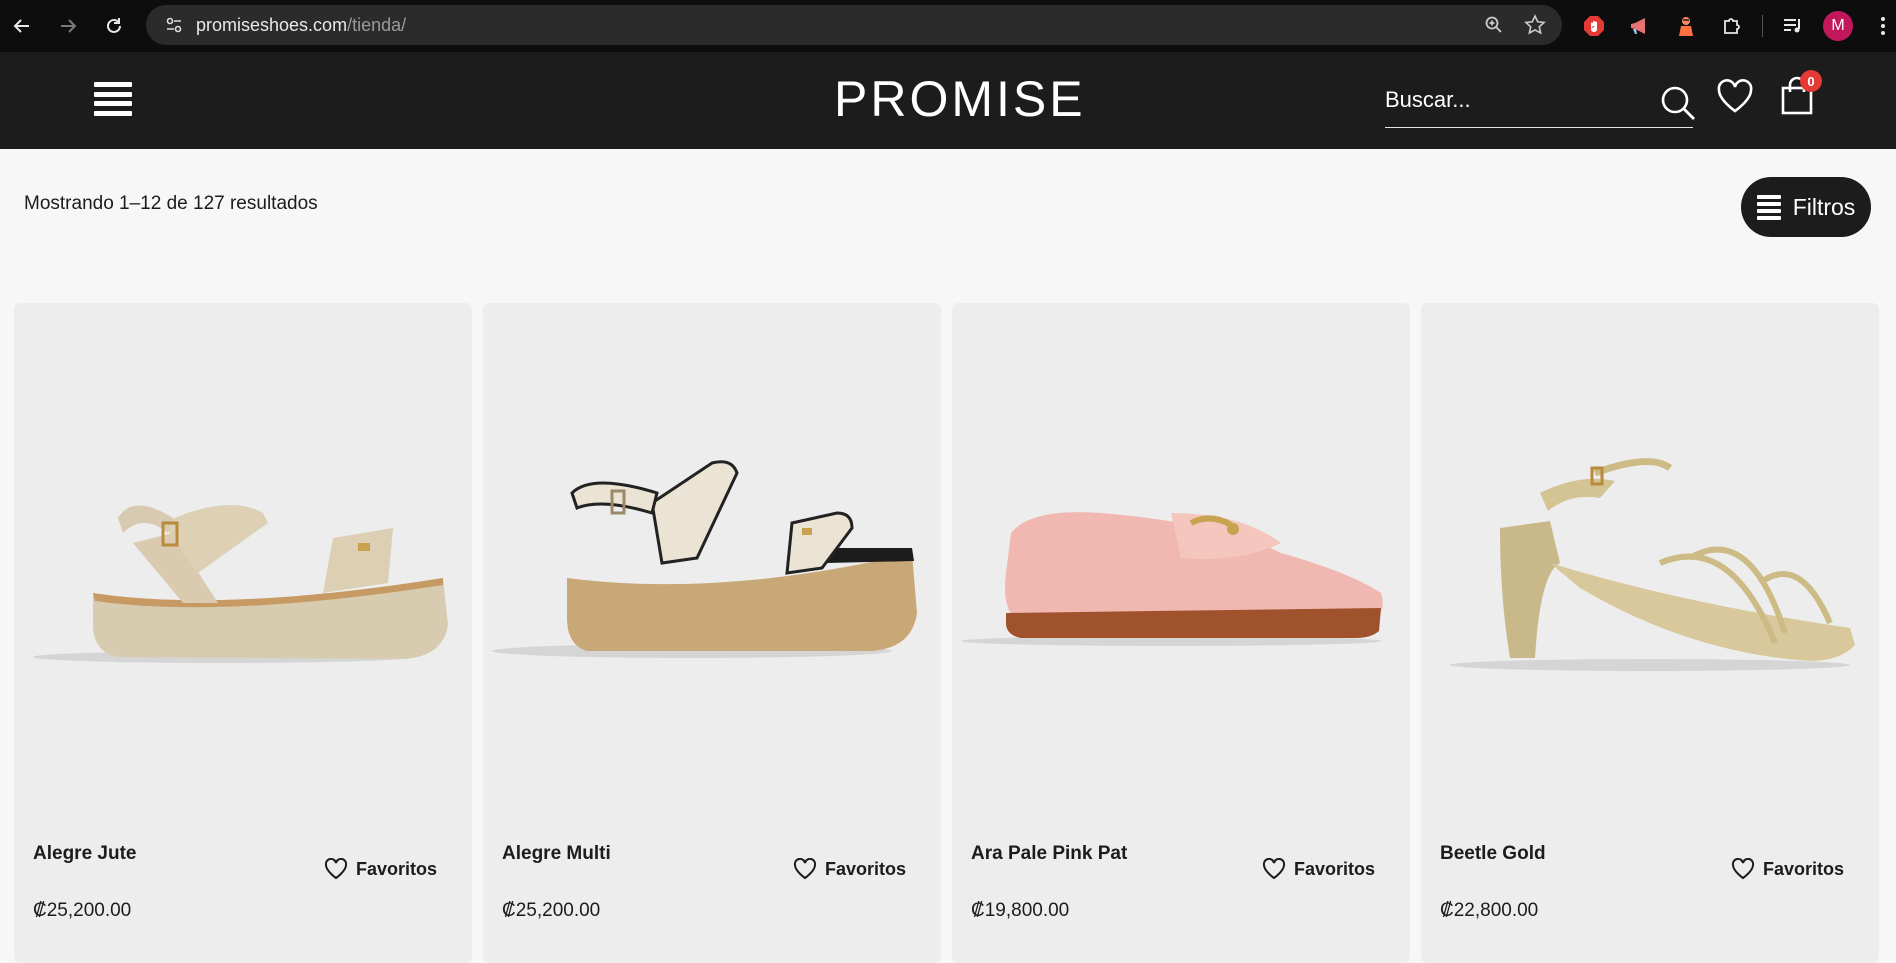  I want to click on bookmark-star-icon, so click(1535, 25).